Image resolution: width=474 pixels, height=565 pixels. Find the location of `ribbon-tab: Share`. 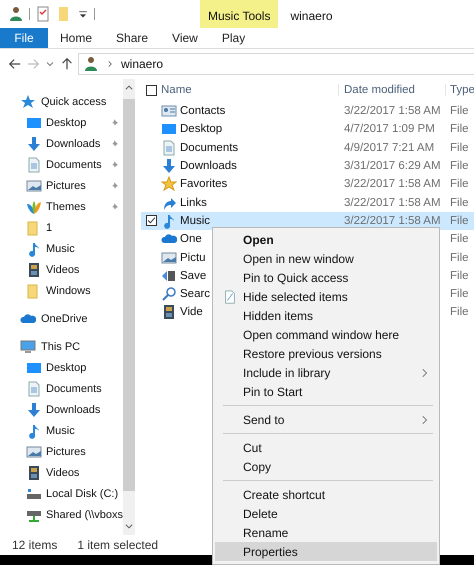

ribbon-tab: Share is located at coordinates (132, 38).